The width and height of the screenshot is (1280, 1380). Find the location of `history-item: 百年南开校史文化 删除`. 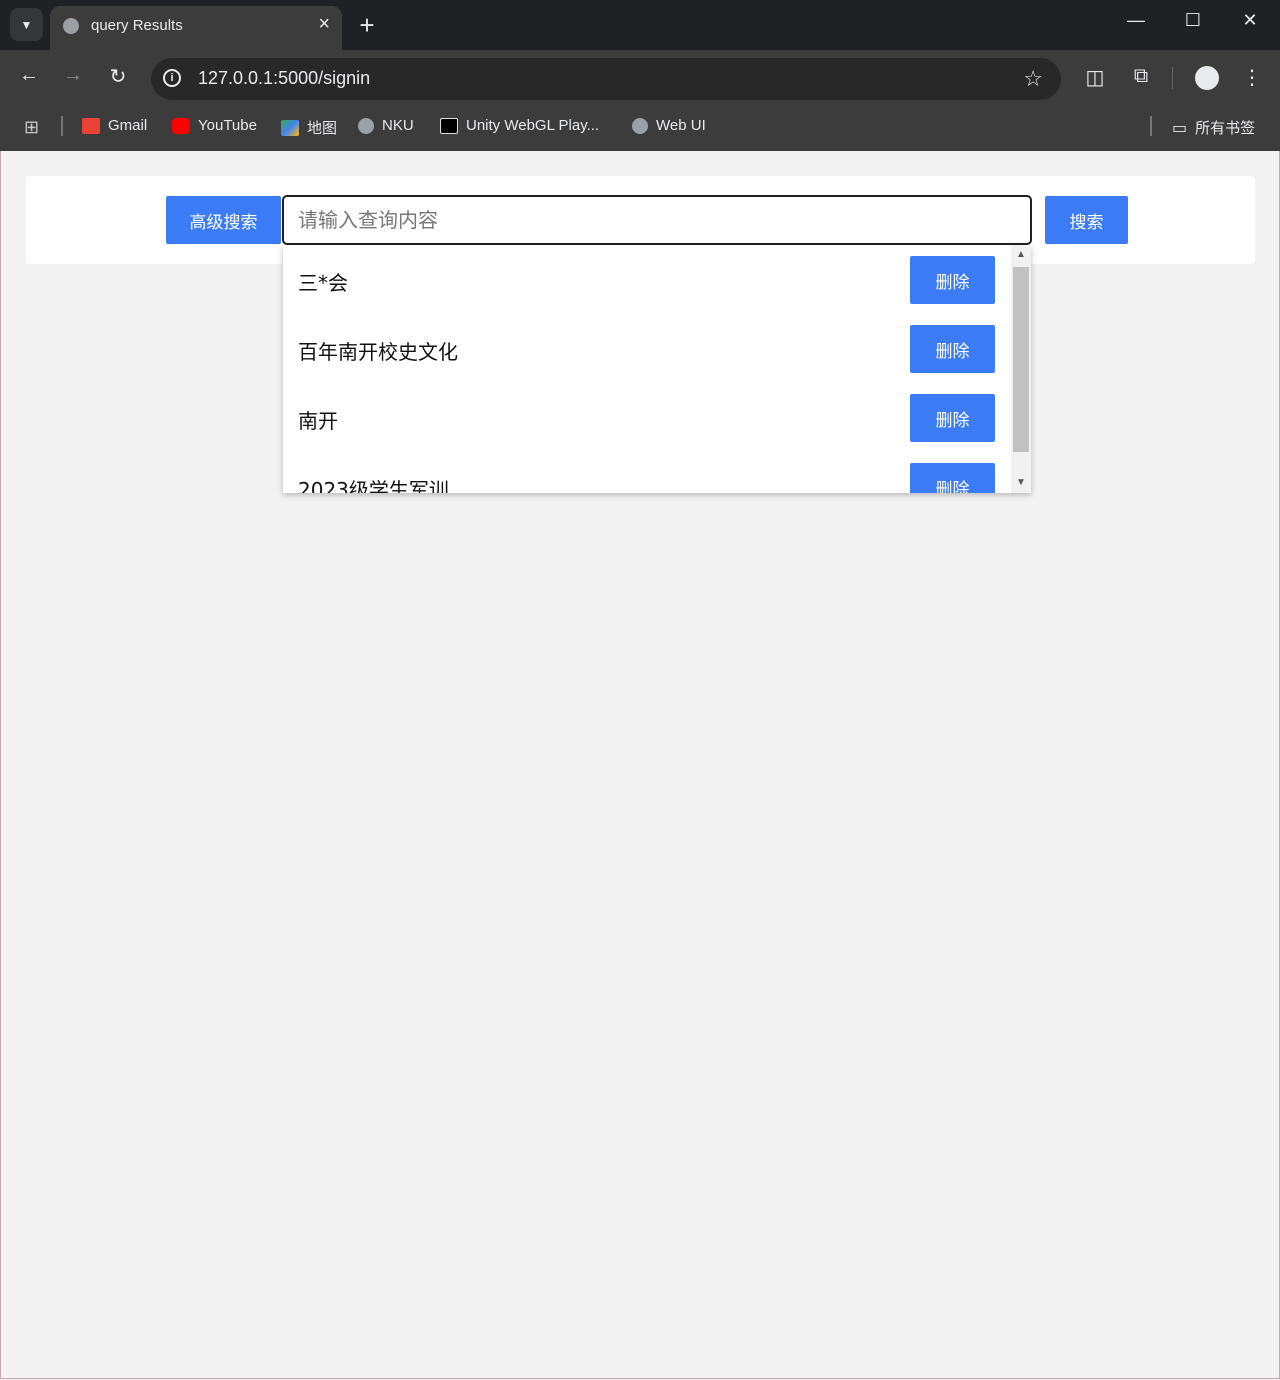

history-item: 百年南开校史文化 删除 is located at coordinates (646, 348).